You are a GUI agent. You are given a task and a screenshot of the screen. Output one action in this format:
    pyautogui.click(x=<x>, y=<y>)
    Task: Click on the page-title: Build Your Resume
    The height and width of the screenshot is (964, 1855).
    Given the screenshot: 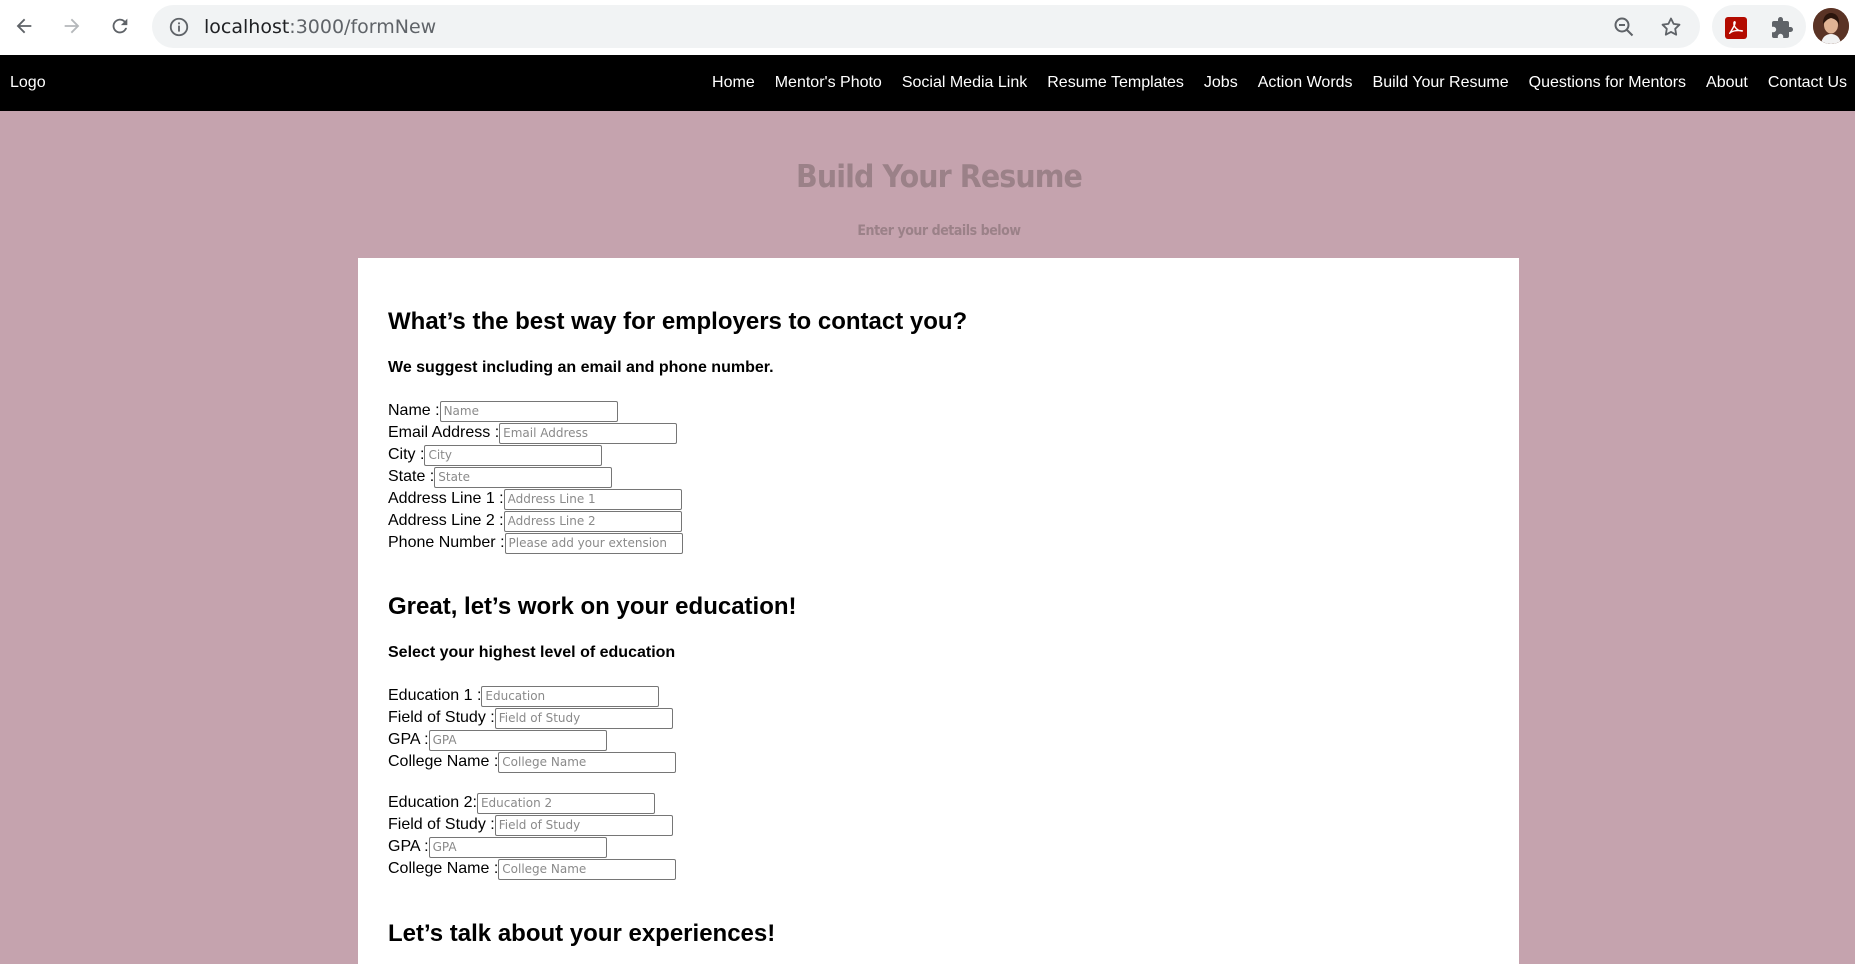 What is the action you would take?
    pyautogui.click(x=939, y=177)
    